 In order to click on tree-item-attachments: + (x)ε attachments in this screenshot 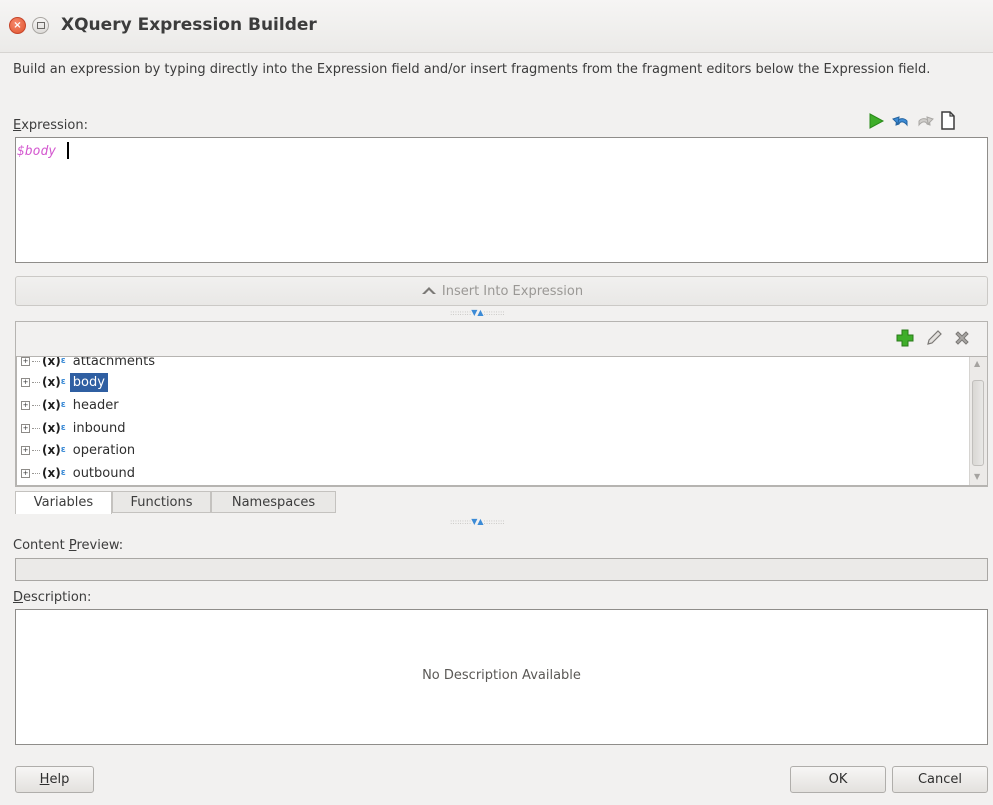, I will do `click(89, 364)`.